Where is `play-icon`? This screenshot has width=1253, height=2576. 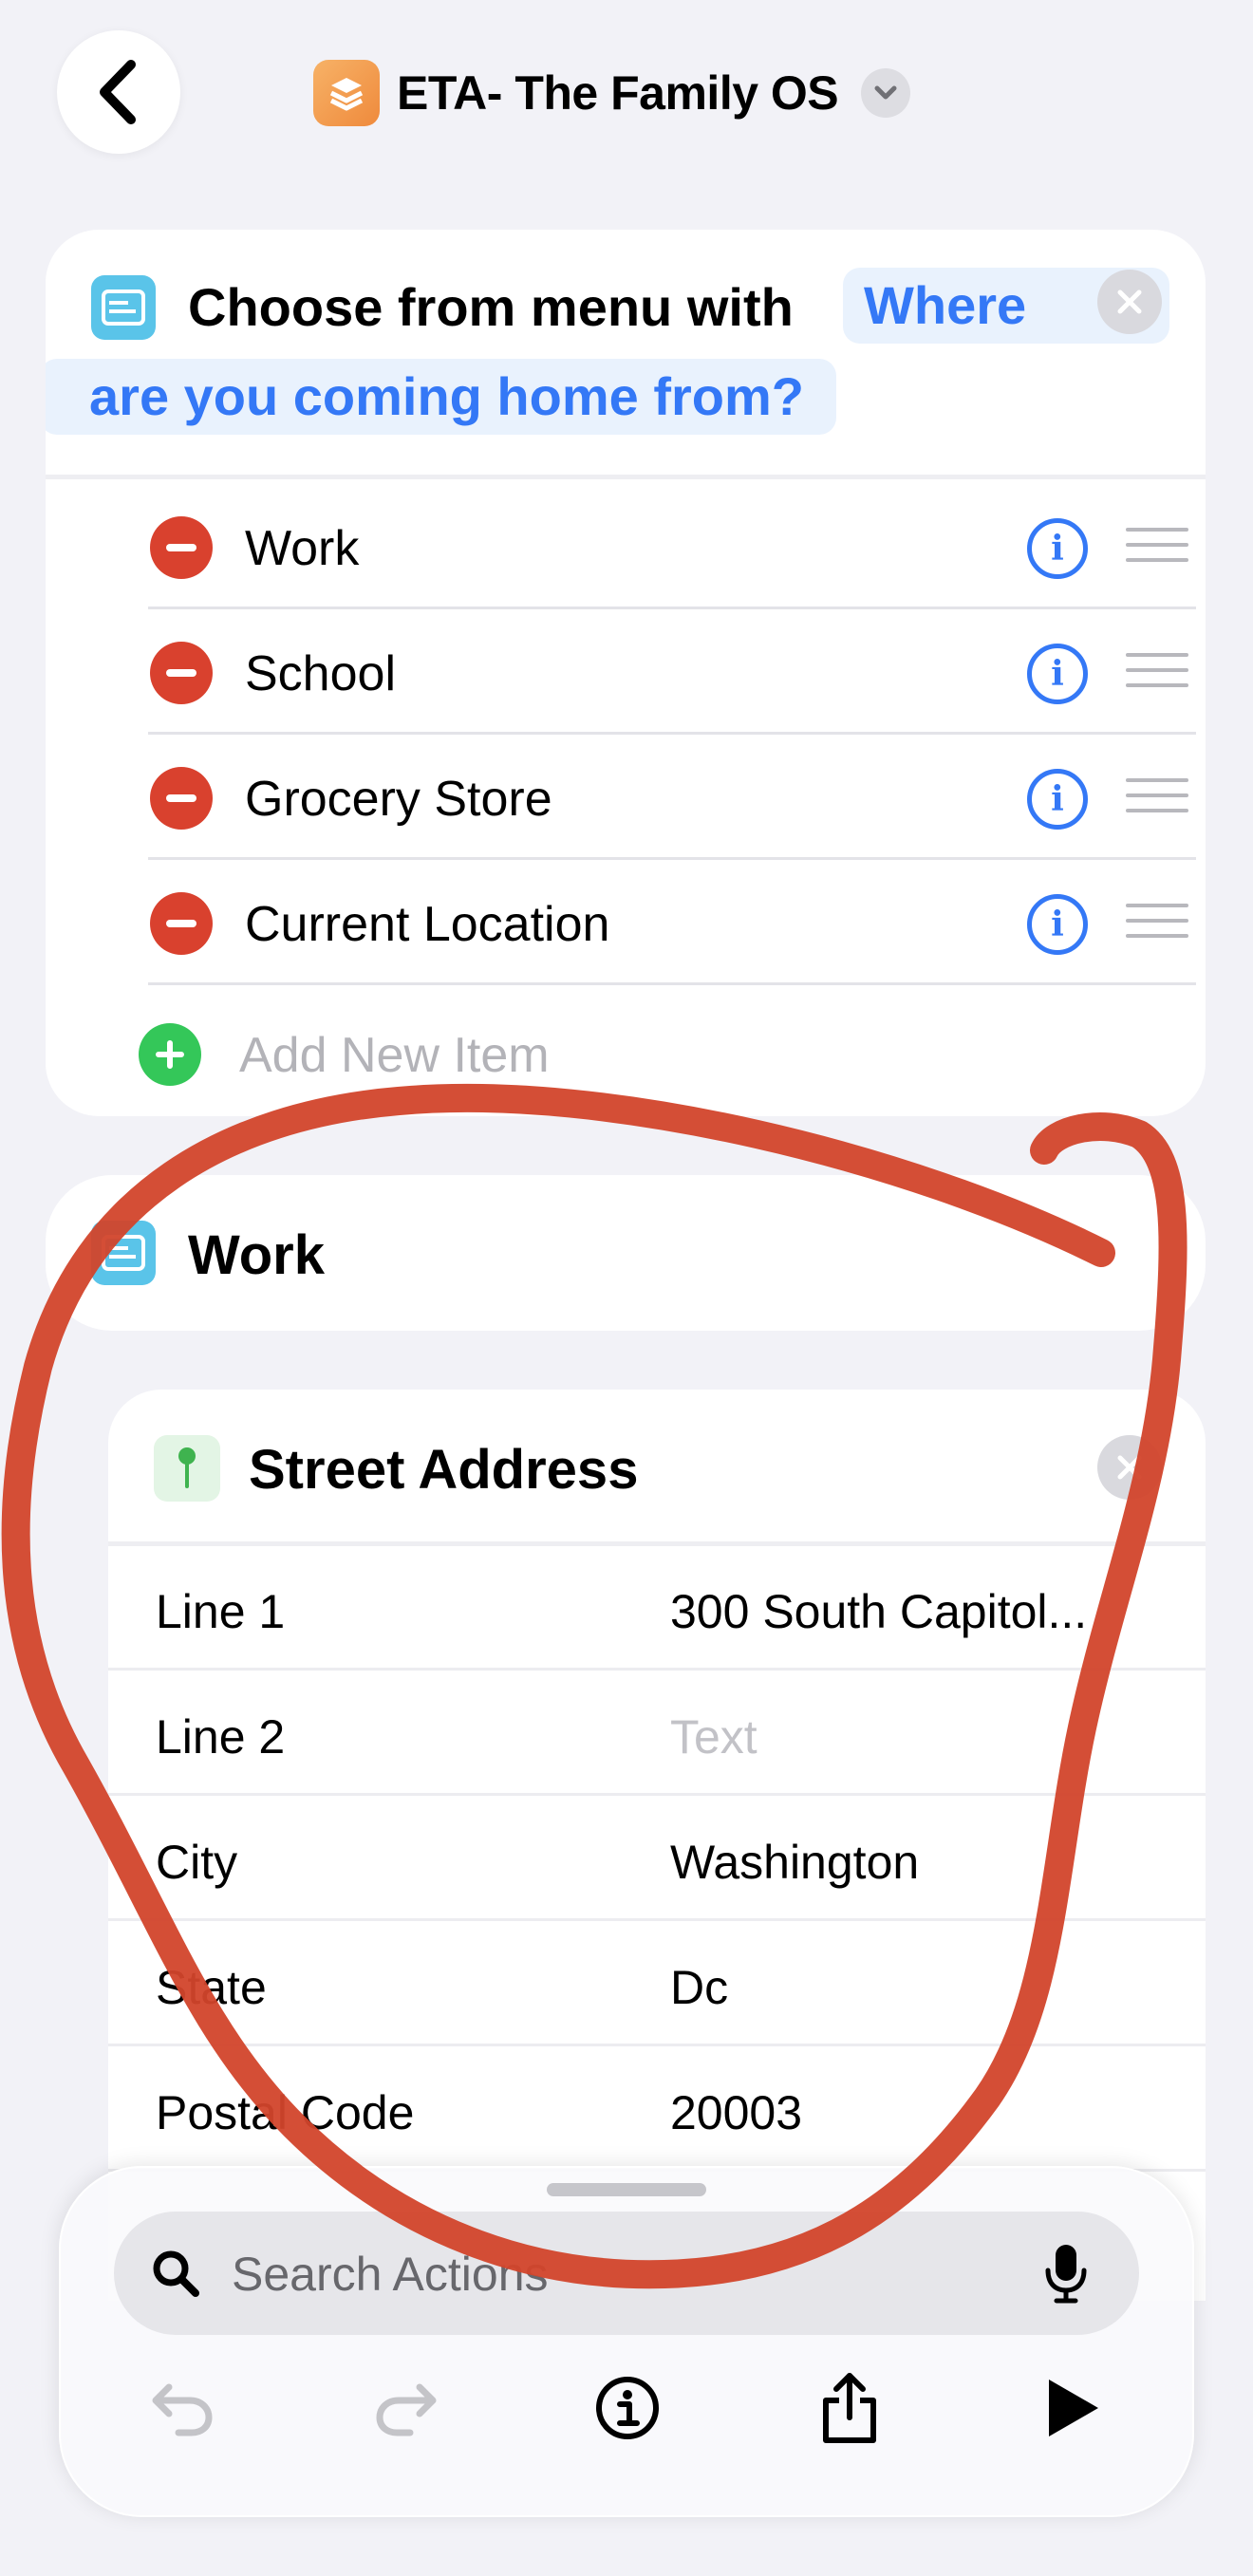 play-icon is located at coordinates (1073, 2408).